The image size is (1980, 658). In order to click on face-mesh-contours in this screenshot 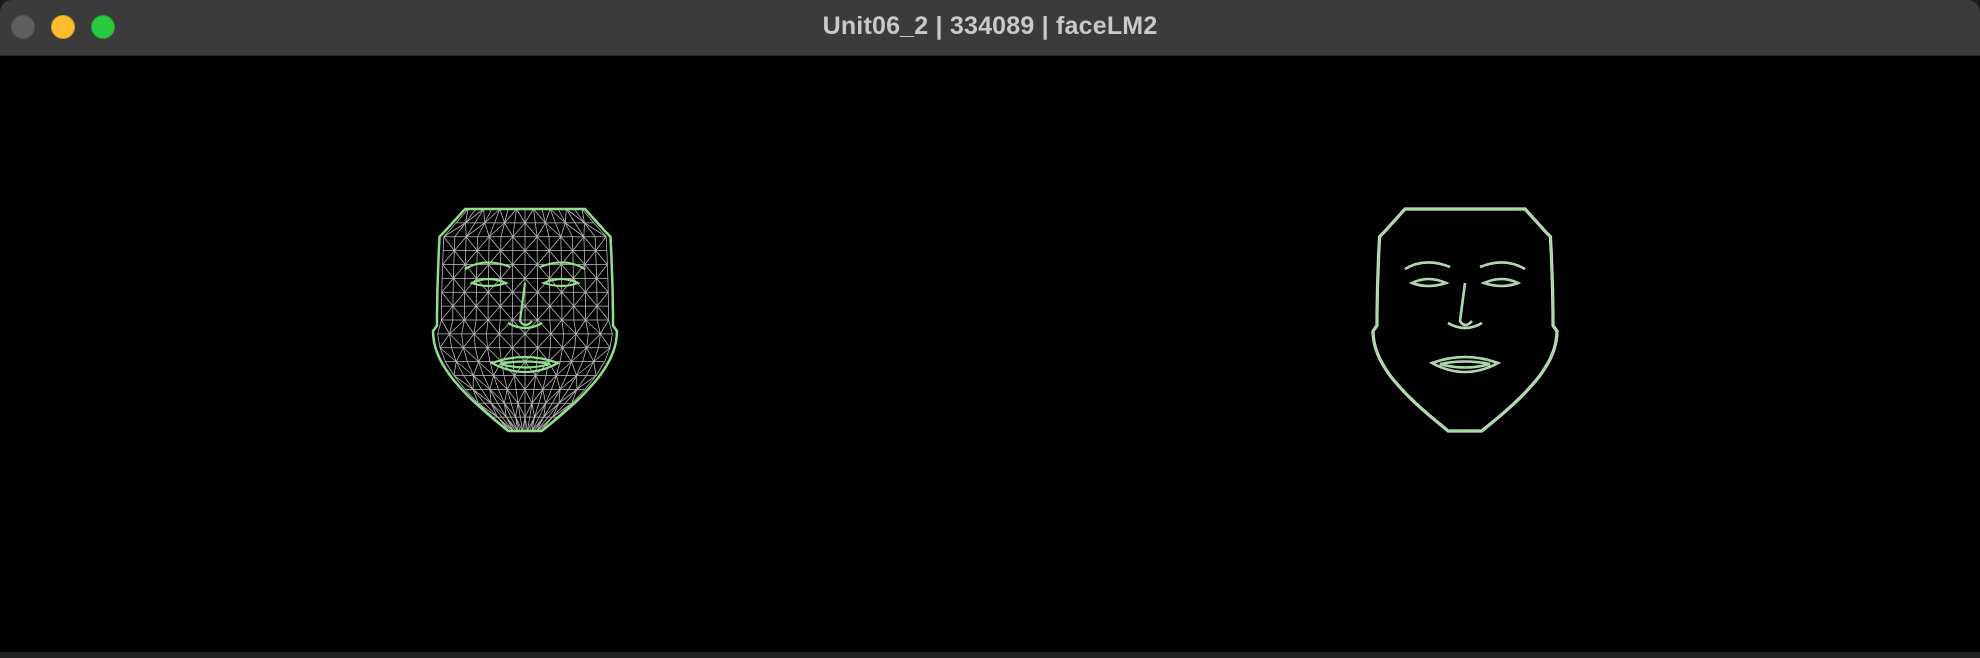, I will do `click(1465, 312)`.